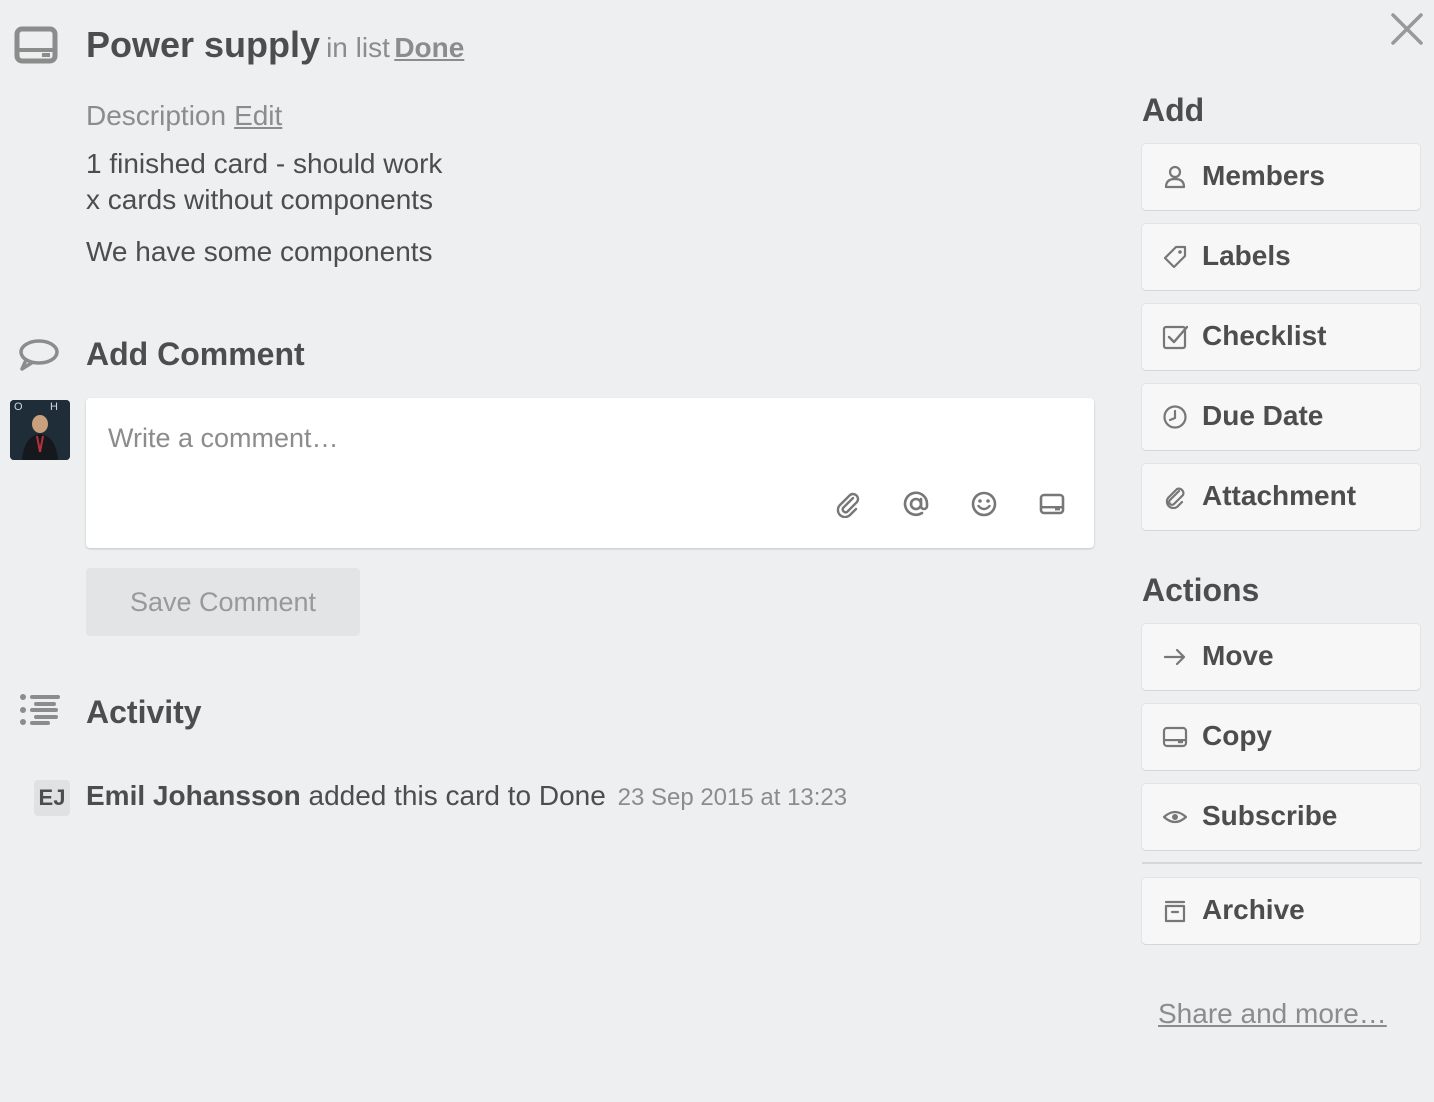  I want to click on emoji-icon, so click(984, 504).